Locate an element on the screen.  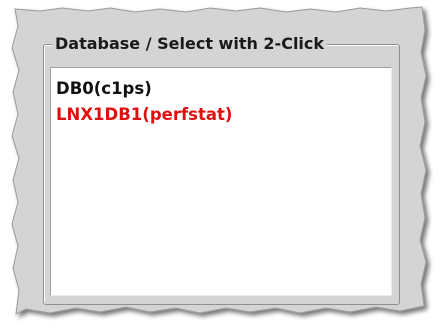
groupbox-title: Database / Select with 2-Click is located at coordinates (190, 44).